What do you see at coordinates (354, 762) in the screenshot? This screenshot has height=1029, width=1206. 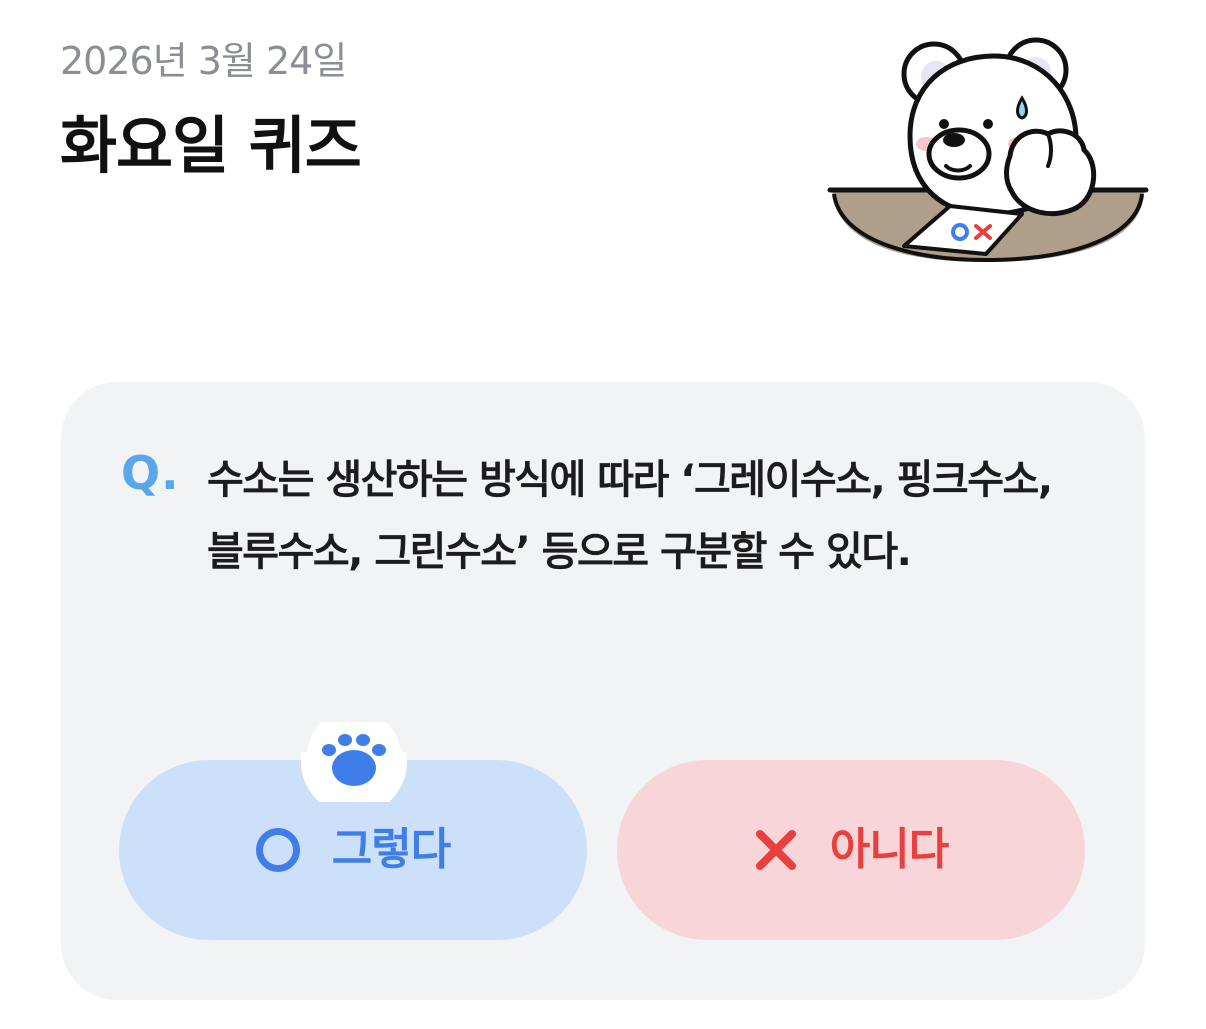 I see `paw-icon` at bounding box center [354, 762].